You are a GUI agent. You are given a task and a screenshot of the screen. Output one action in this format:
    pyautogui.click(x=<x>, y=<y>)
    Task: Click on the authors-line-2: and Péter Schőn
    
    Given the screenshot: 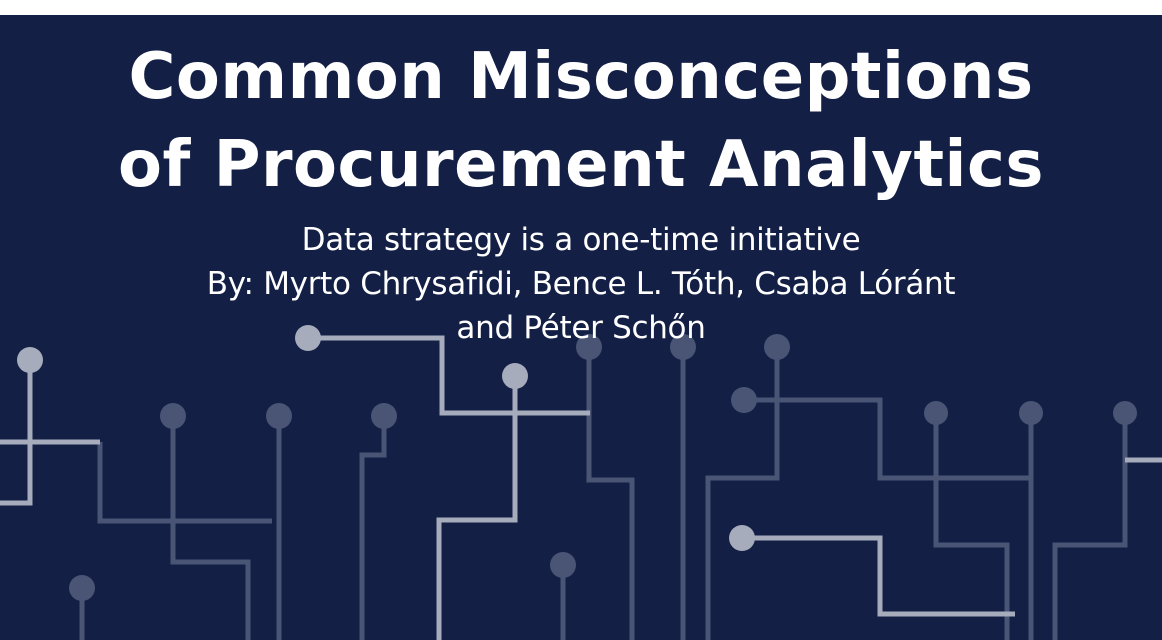 What is the action you would take?
    pyautogui.click(x=581, y=328)
    